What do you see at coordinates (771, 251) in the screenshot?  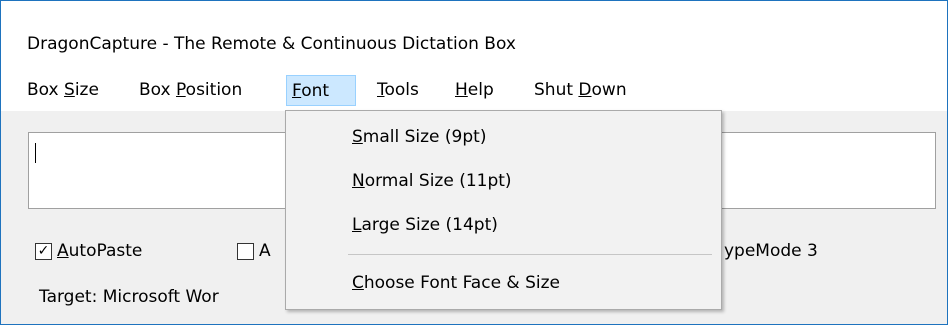 I see `typemode-option-label: ypeMode 3` at bounding box center [771, 251].